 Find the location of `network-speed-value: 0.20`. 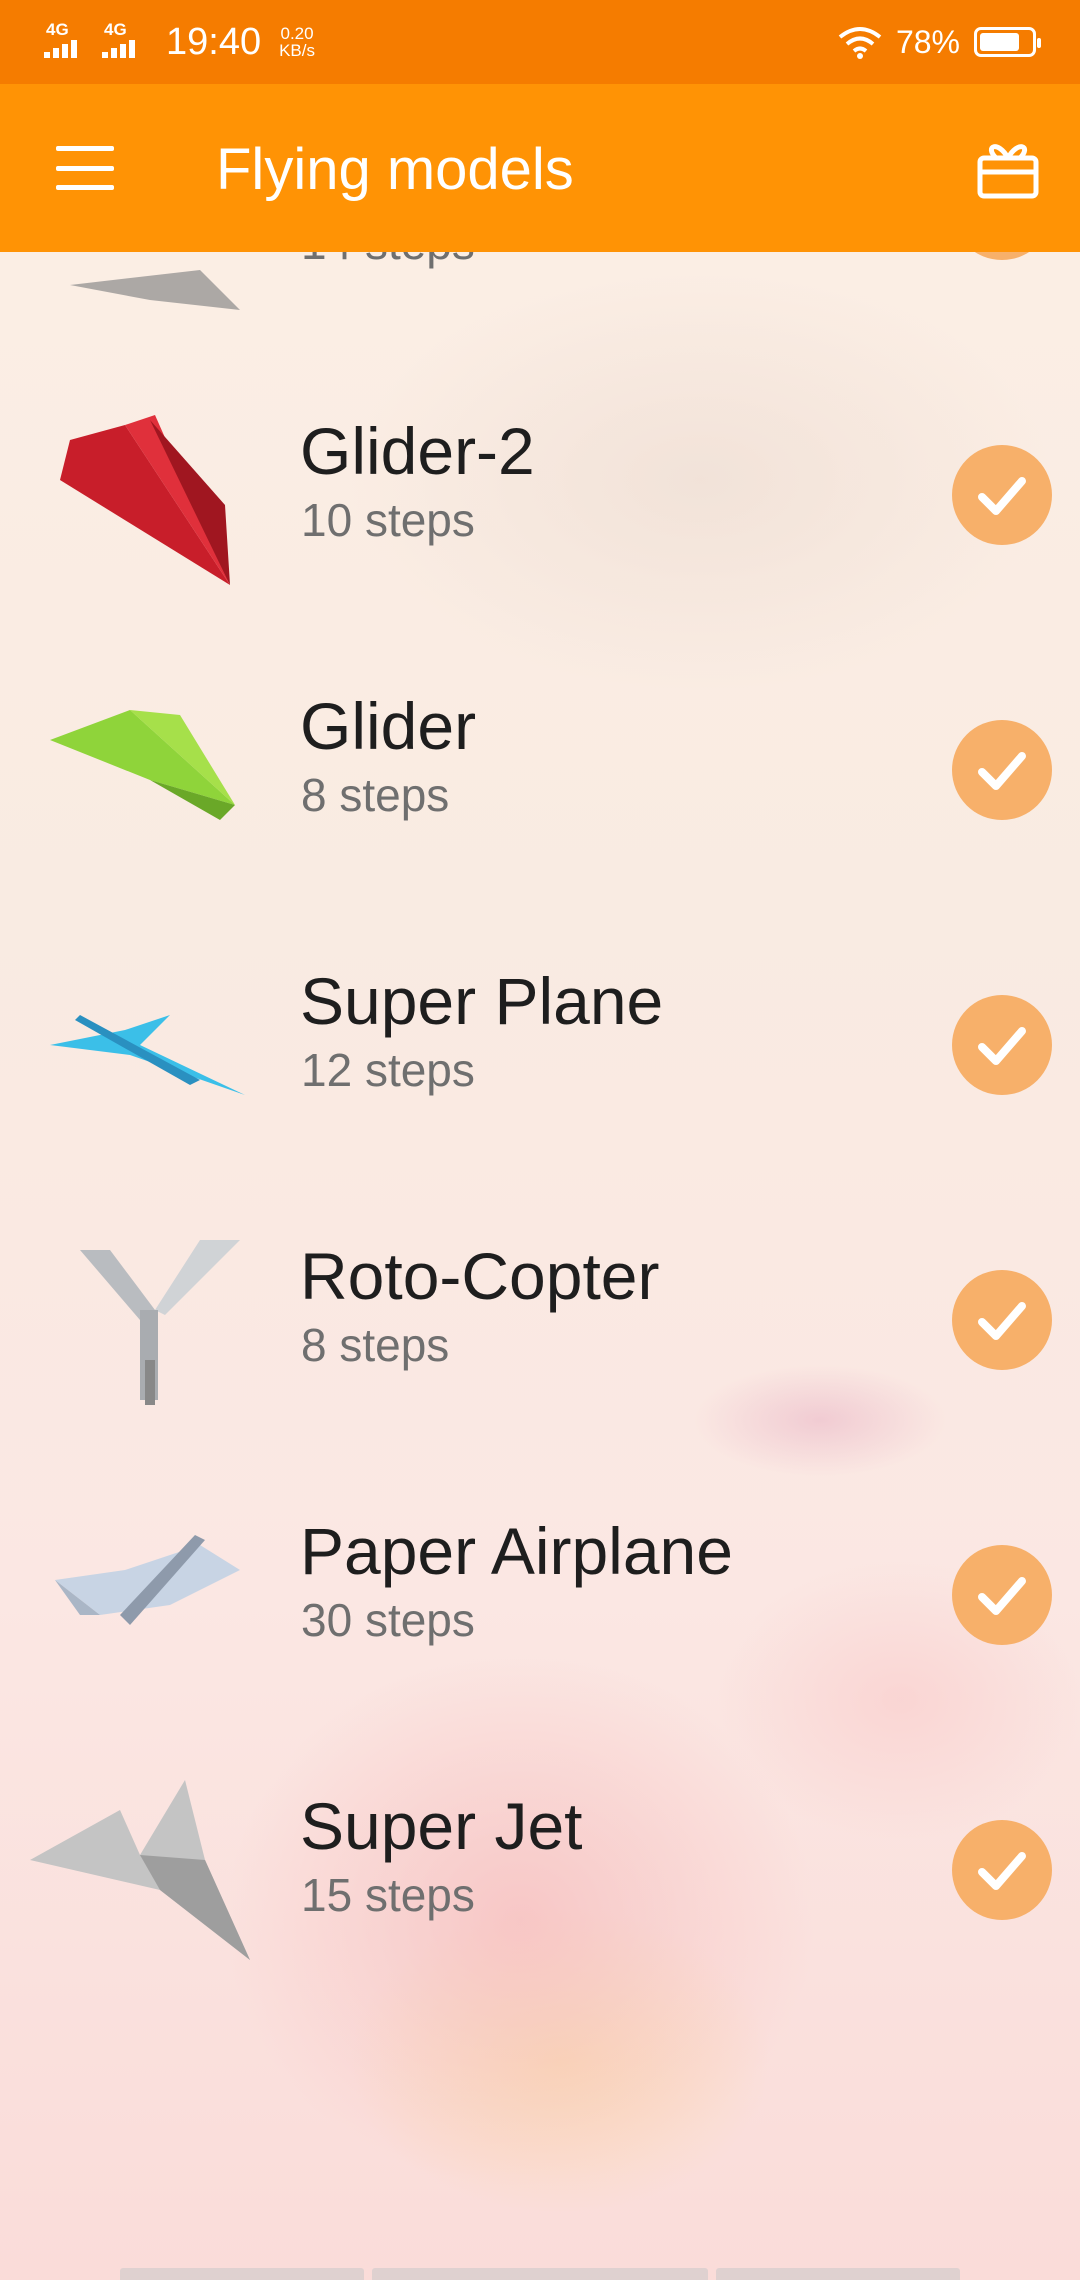

network-speed-value: 0.20 is located at coordinates (297, 33).